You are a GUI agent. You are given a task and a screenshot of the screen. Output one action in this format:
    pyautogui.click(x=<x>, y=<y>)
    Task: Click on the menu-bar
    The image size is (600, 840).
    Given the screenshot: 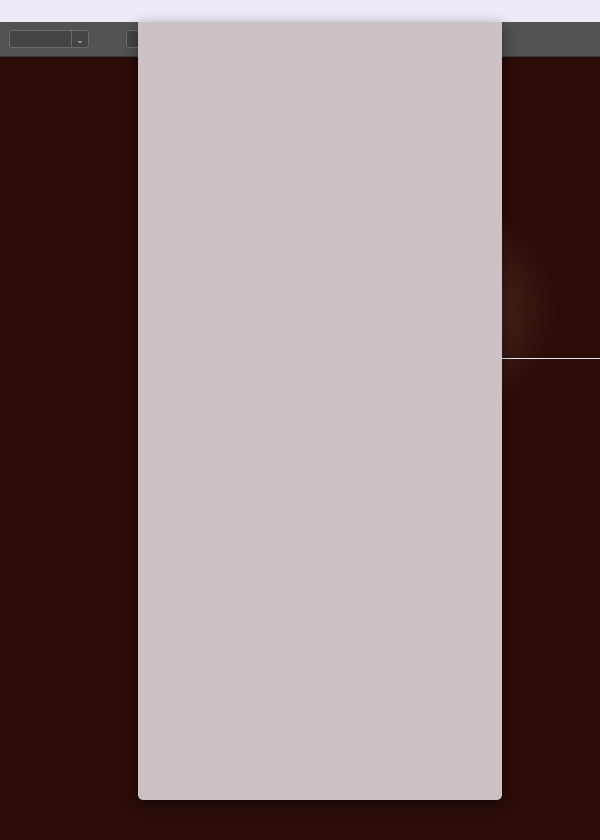 What is the action you would take?
    pyautogui.click(x=300, y=11)
    